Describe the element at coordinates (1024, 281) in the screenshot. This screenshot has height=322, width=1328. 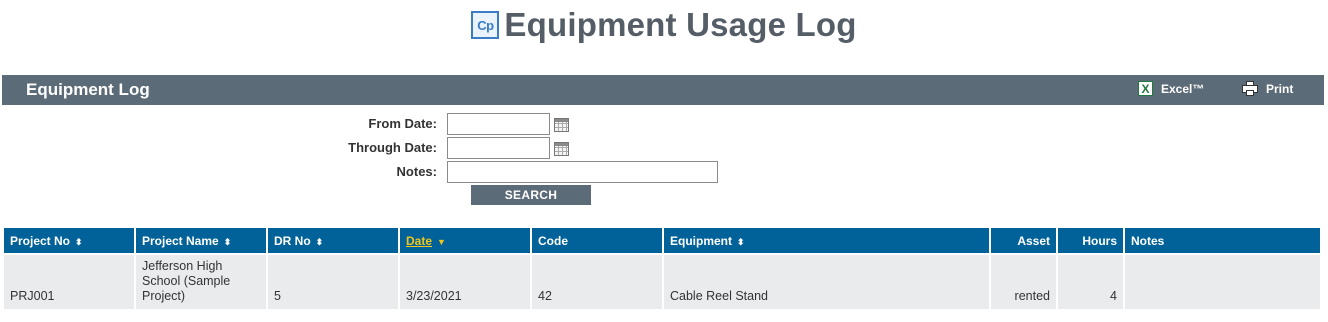
I see `cell-asset: rented` at that location.